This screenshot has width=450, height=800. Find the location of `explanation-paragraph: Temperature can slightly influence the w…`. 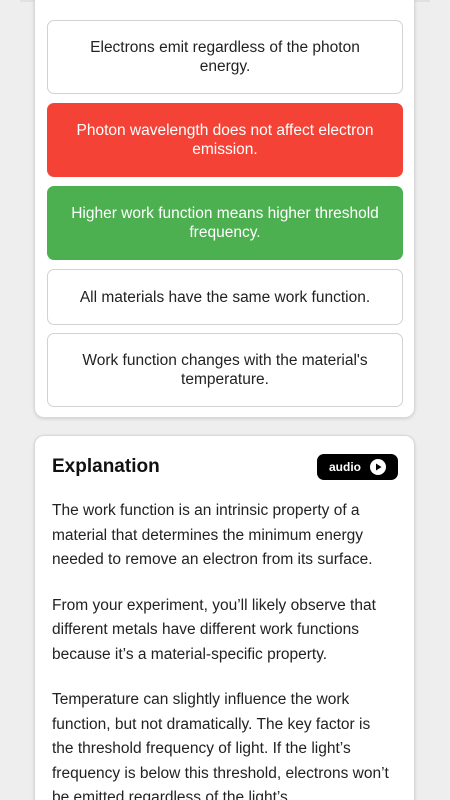

explanation-paragraph: Temperature can slightly influence the w… is located at coordinates (220, 745).